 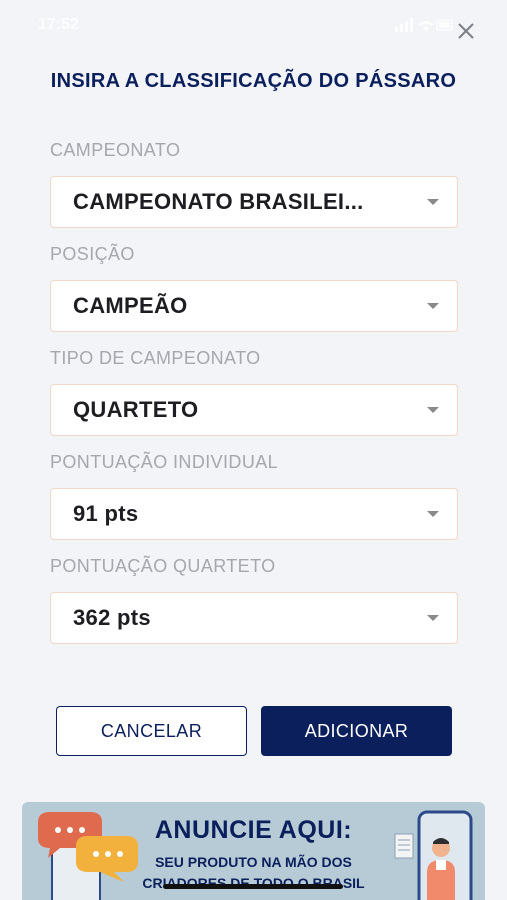 I want to click on action-buttons: CANCELAR ADICIONAR, so click(x=254, y=731).